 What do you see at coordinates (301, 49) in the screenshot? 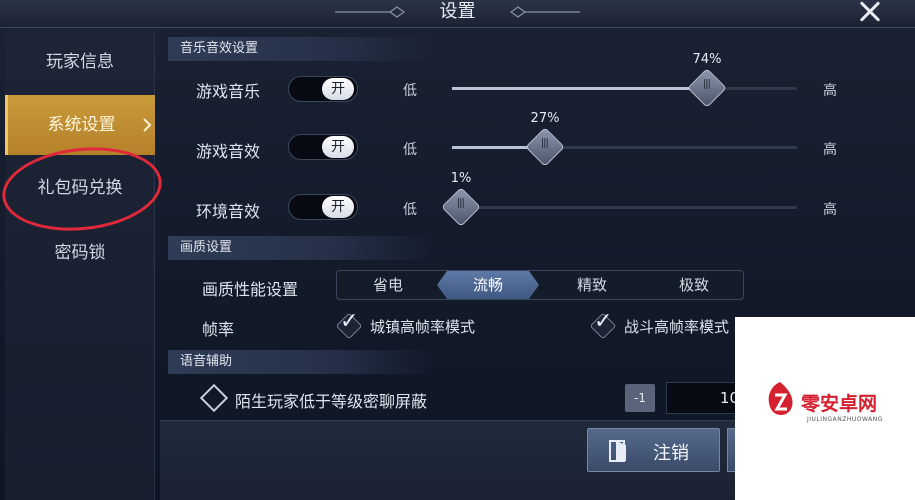
I see `section-header-audio: 音乐音效设置` at bounding box center [301, 49].